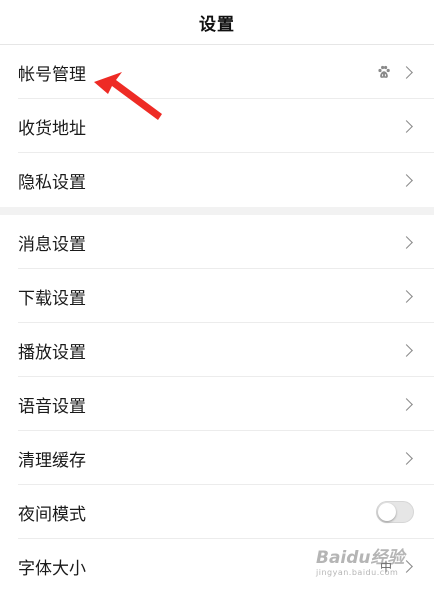 Image resolution: width=434 pixels, height=593 pixels. I want to click on nav-header: 设置, so click(217, 22).